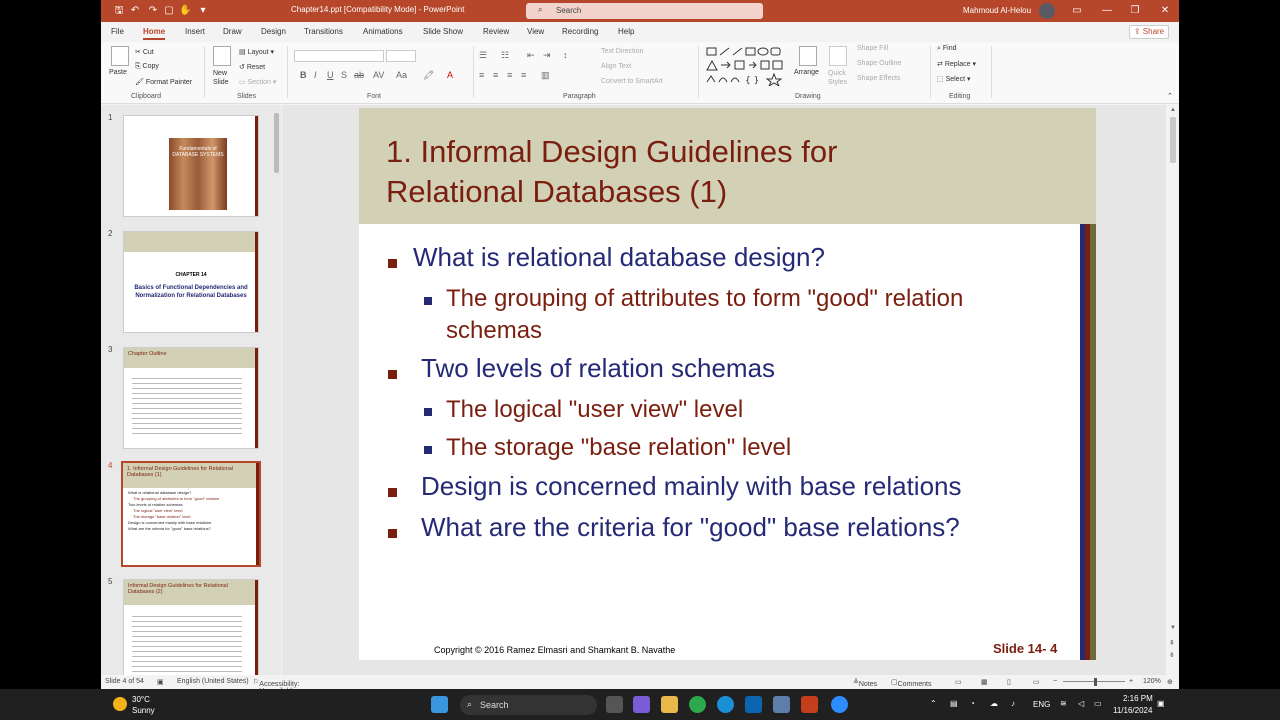 This screenshot has height=720, width=1280. What do you see at coordinates (956, 64) in the screenshot?
I see `replace-button: ⇄ Replace ▾` at bounding box center [956, 64].